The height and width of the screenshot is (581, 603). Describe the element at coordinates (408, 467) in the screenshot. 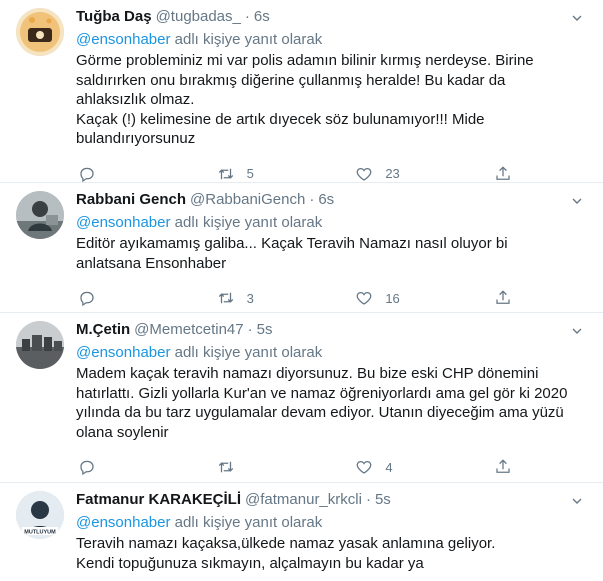

I see `like-button: 4` at that location.